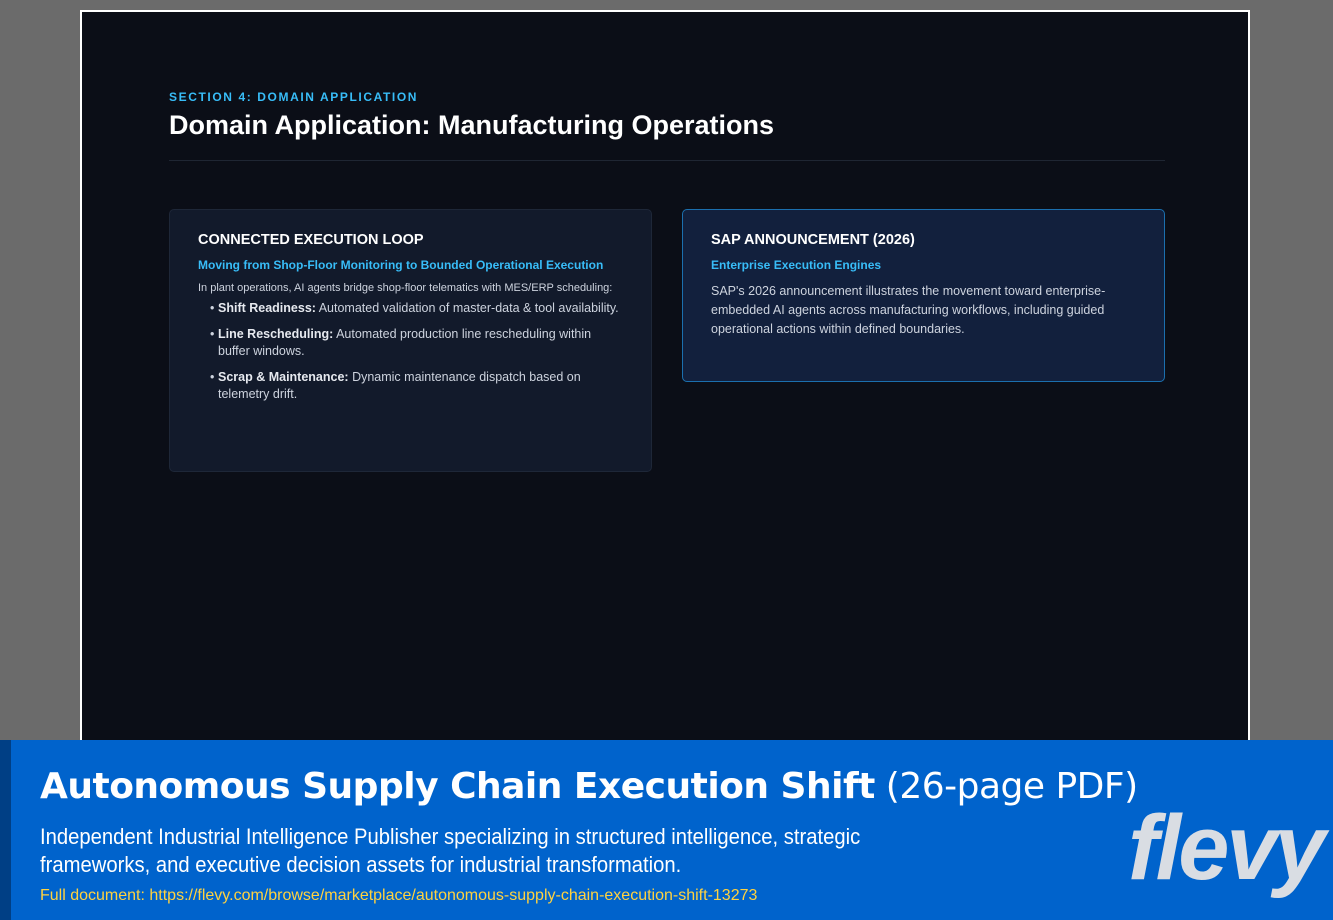  What do you see at coordinates (667, 160) in the screenshot?
I see `title-divider` at bounding box center [667, 160].